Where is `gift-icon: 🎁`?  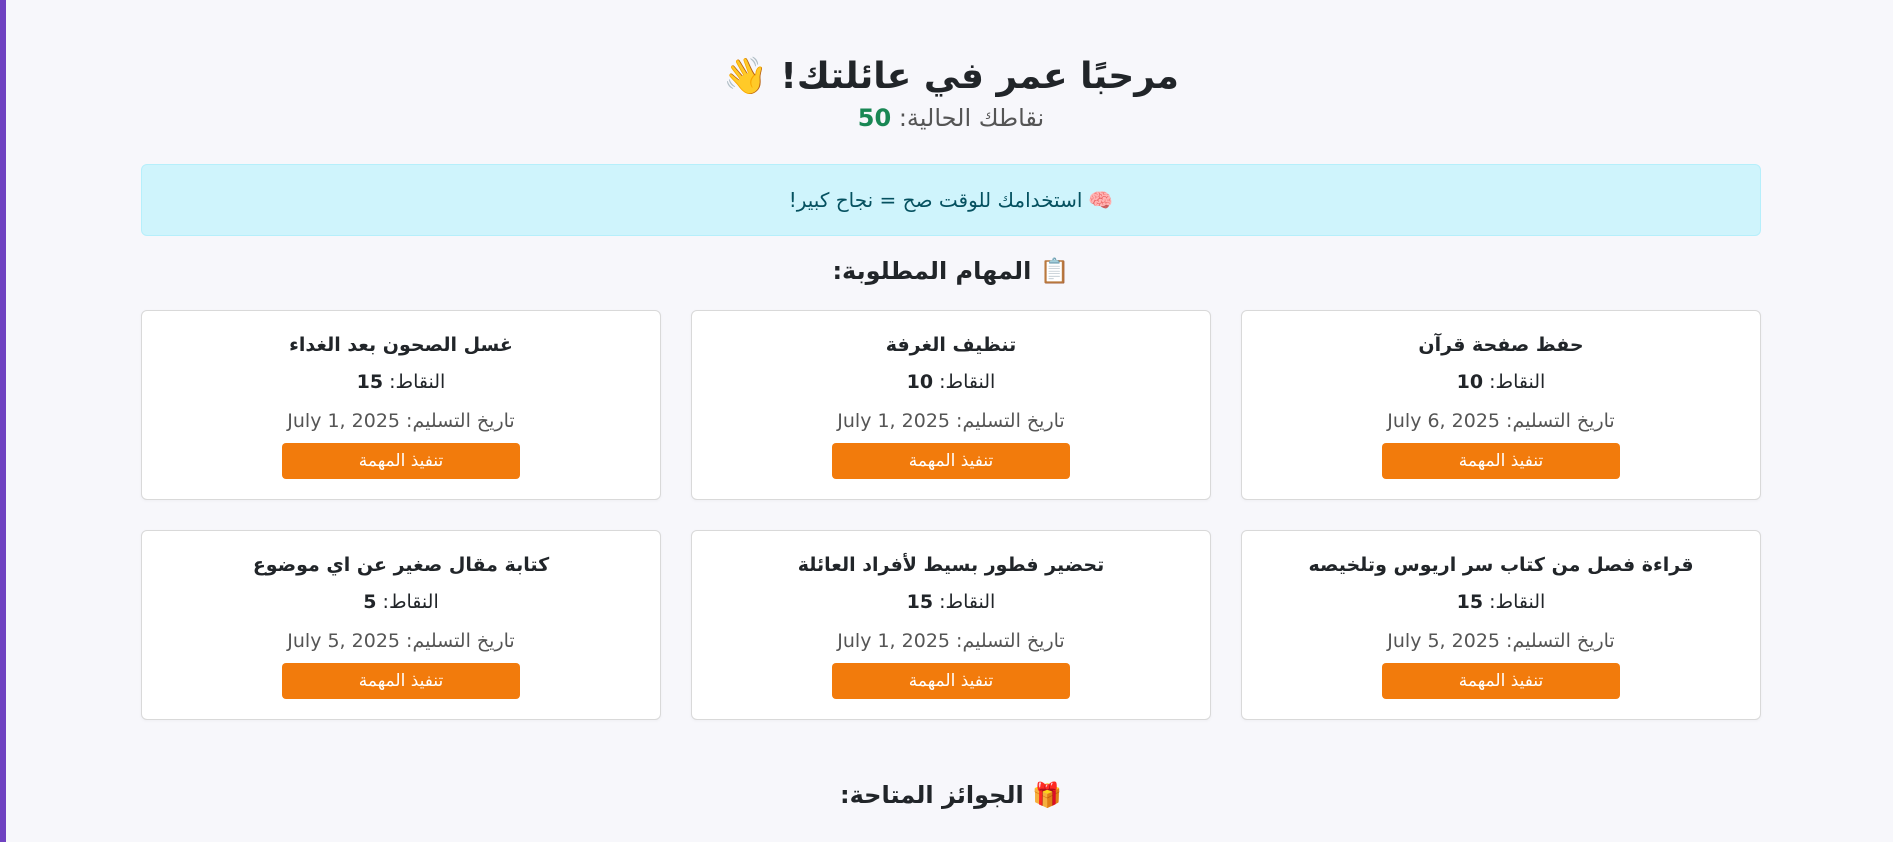 gift-icon: 🎁 is located at coordinates (1047, 795).